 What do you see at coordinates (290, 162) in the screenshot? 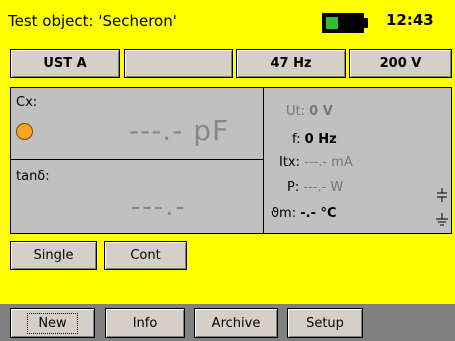
I see `itx-label: Itx:` at bounding box center [290, 162].